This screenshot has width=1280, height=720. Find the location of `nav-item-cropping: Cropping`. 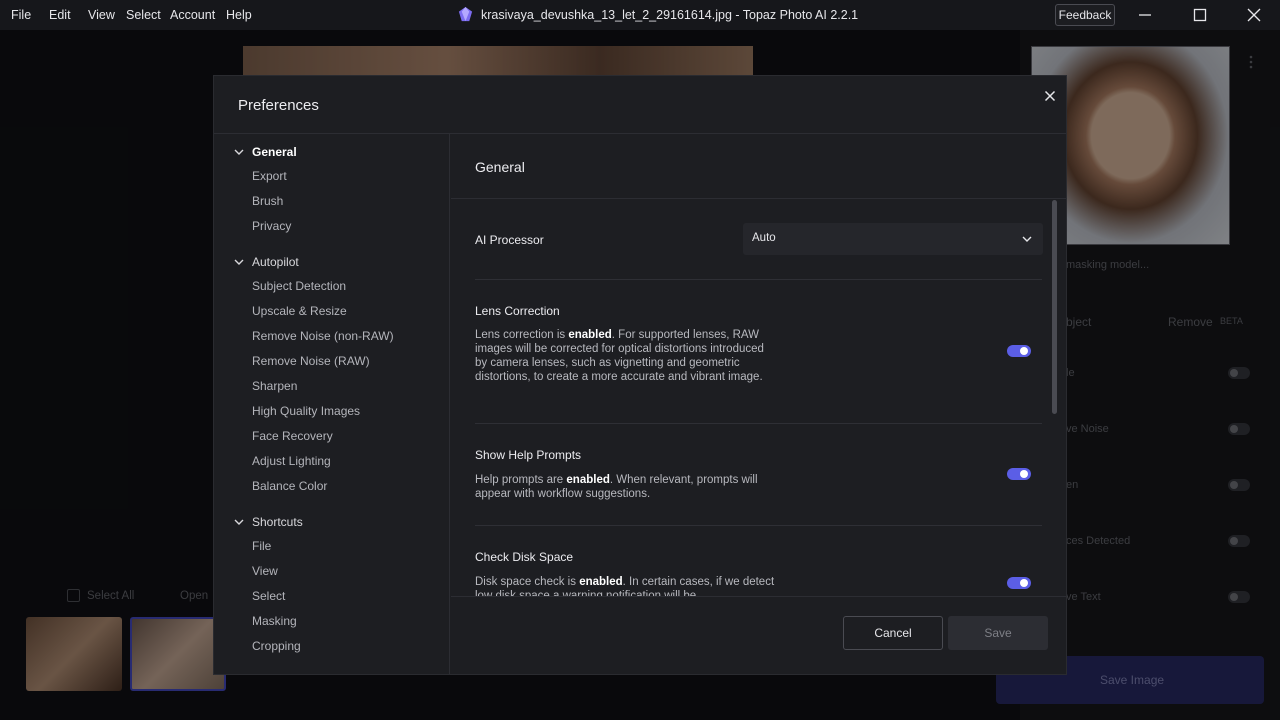

nav-item-cropping: Cropping is located at coordinates (276, 646).